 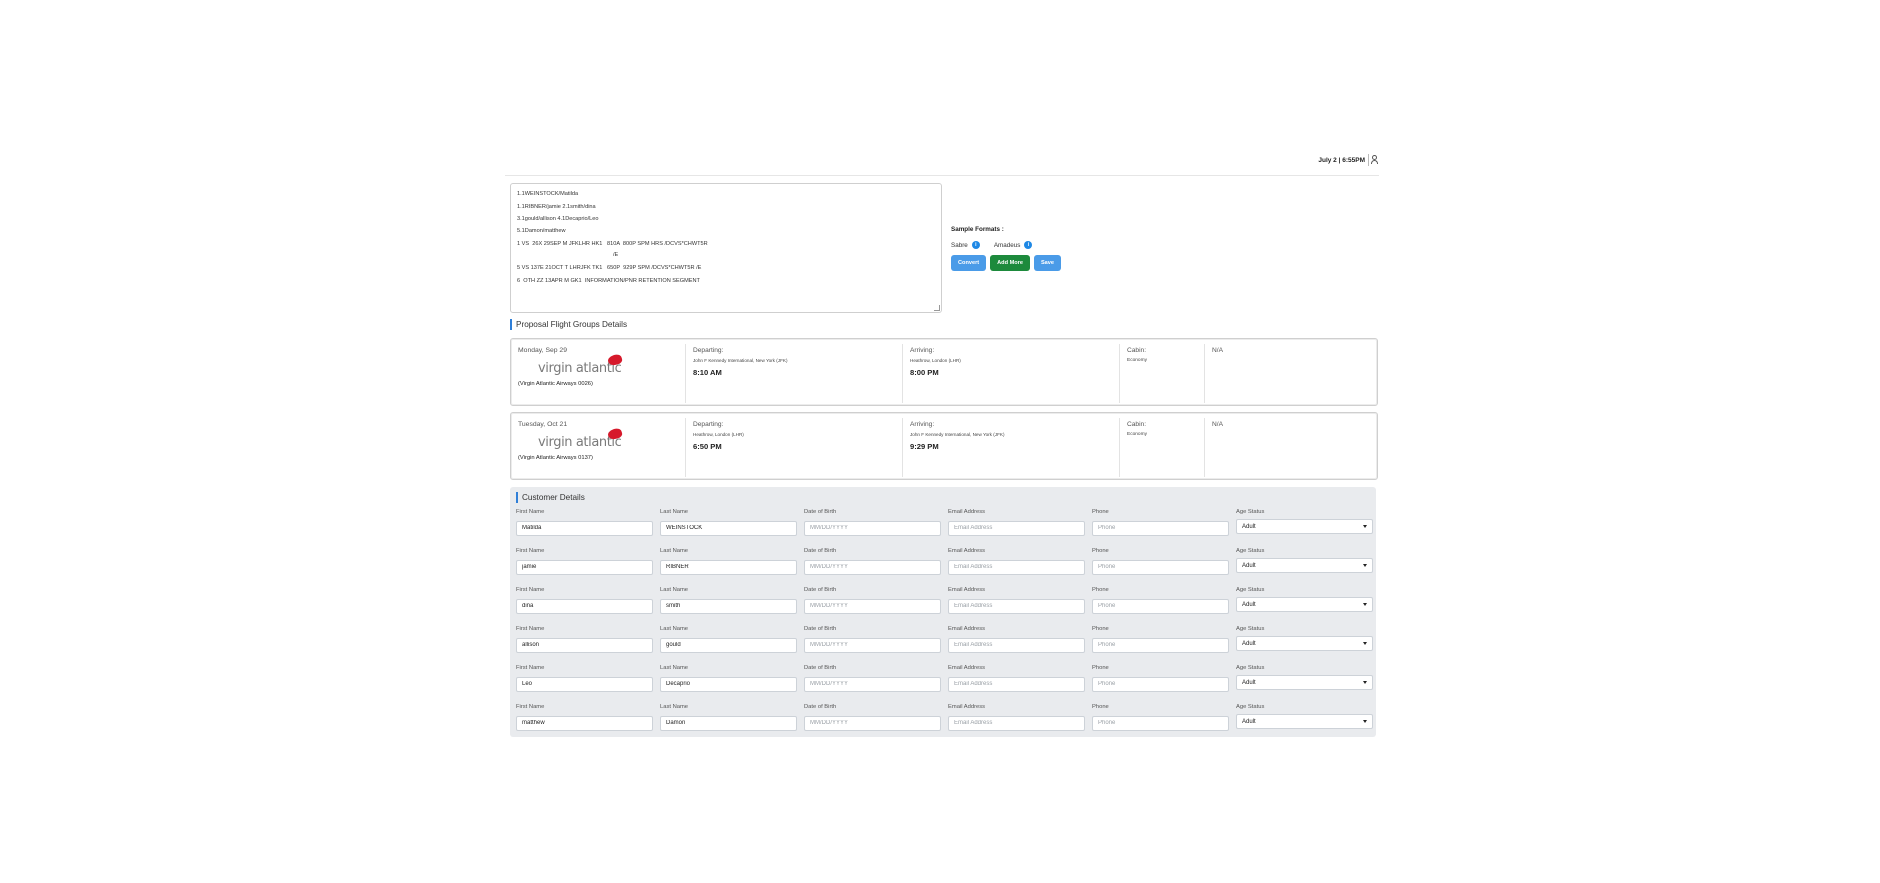 I want to click on pnr-line: /E, so click(x=616, y=255).